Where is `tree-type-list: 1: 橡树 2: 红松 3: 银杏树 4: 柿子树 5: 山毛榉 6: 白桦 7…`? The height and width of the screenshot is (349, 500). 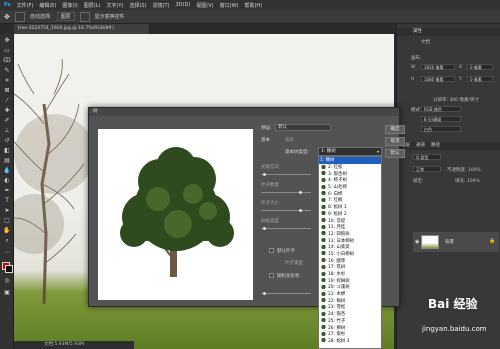
tree-type-list: 1: 橡树 2: 红松 3: 银杏树 4: 柿子树 5: 山毛榉 6: 白桦 7… is located at coordinates (350, 252).